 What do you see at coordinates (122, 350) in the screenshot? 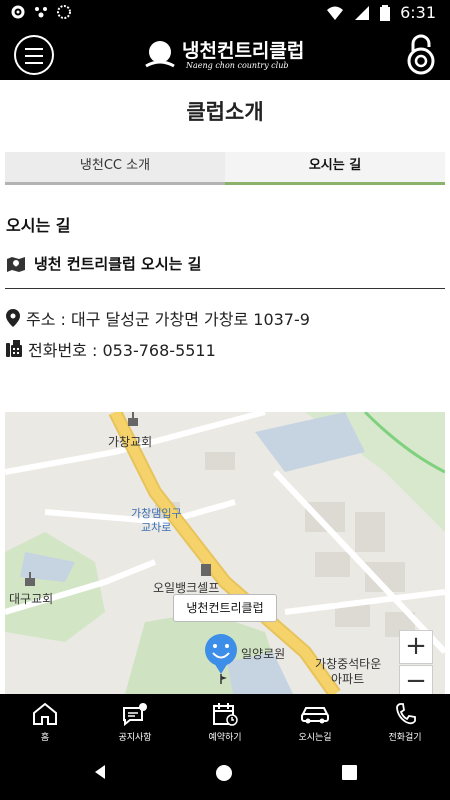
I see `phone-text: 전화번호 : 053-768-5511` at bounding box center [122, 350].